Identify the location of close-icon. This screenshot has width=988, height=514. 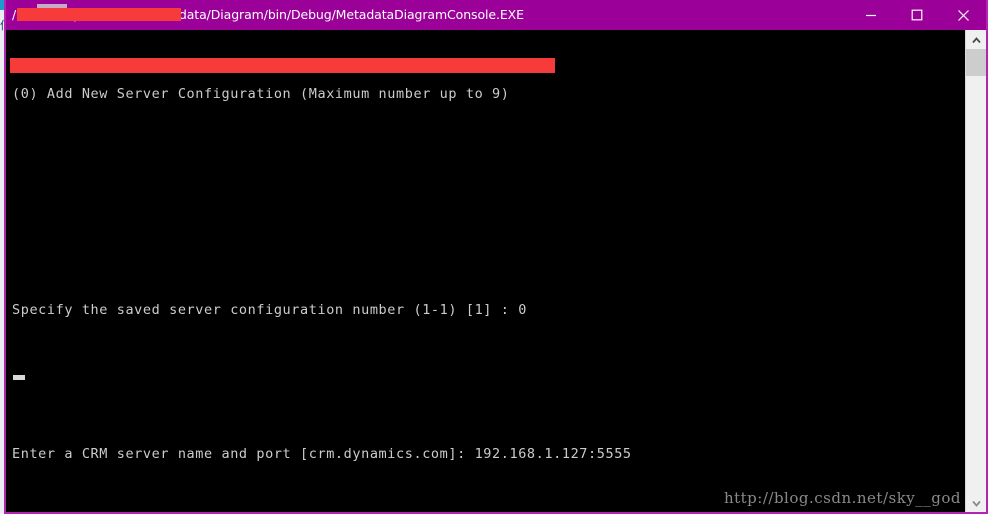
(963, 15).